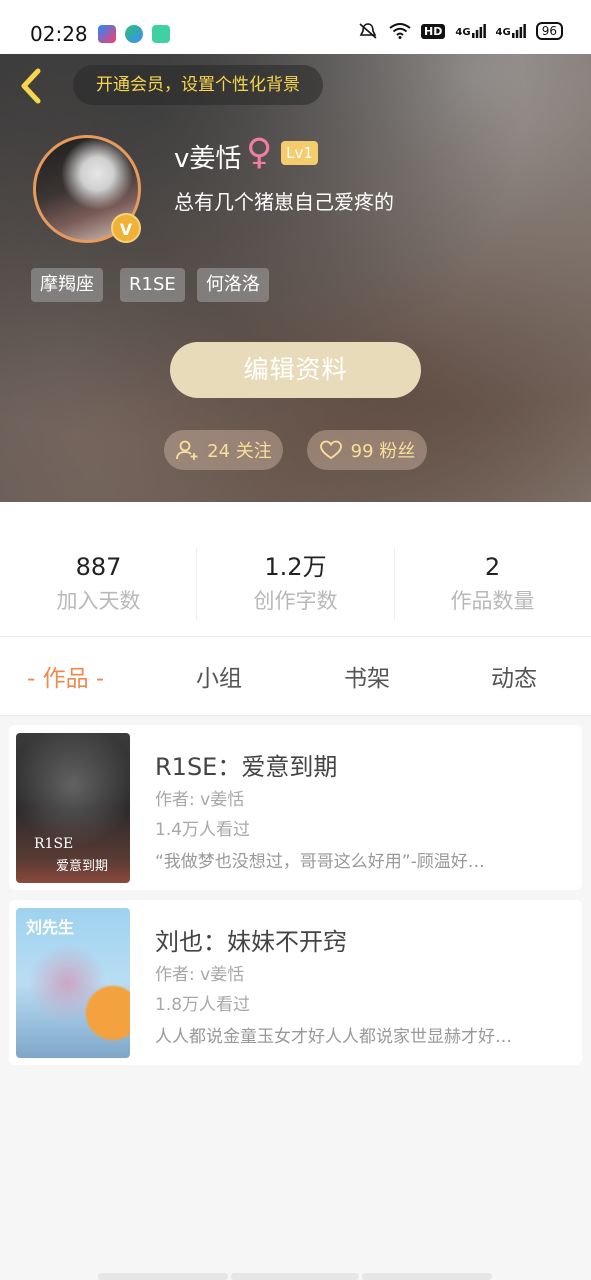  I want to click on stat-label: 作品数量, so click(492, 601).